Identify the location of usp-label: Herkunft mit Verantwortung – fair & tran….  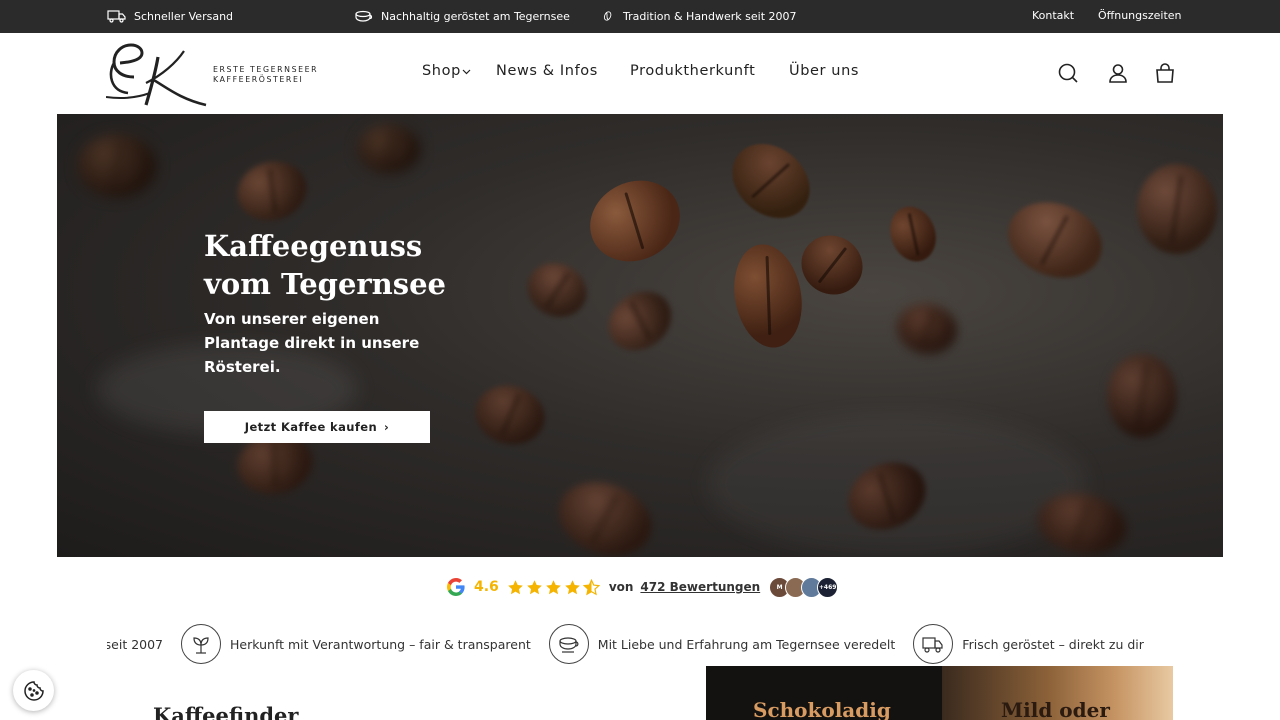
(380, 644).